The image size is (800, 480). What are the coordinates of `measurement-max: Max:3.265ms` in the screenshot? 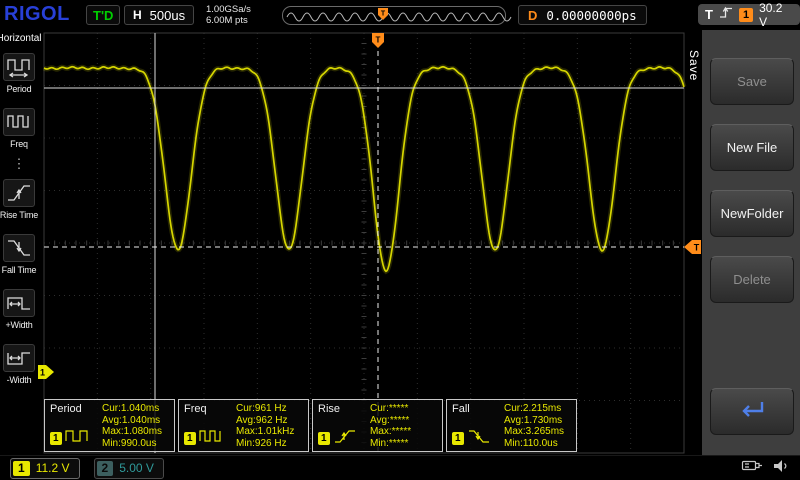 It's located at (534, 431).